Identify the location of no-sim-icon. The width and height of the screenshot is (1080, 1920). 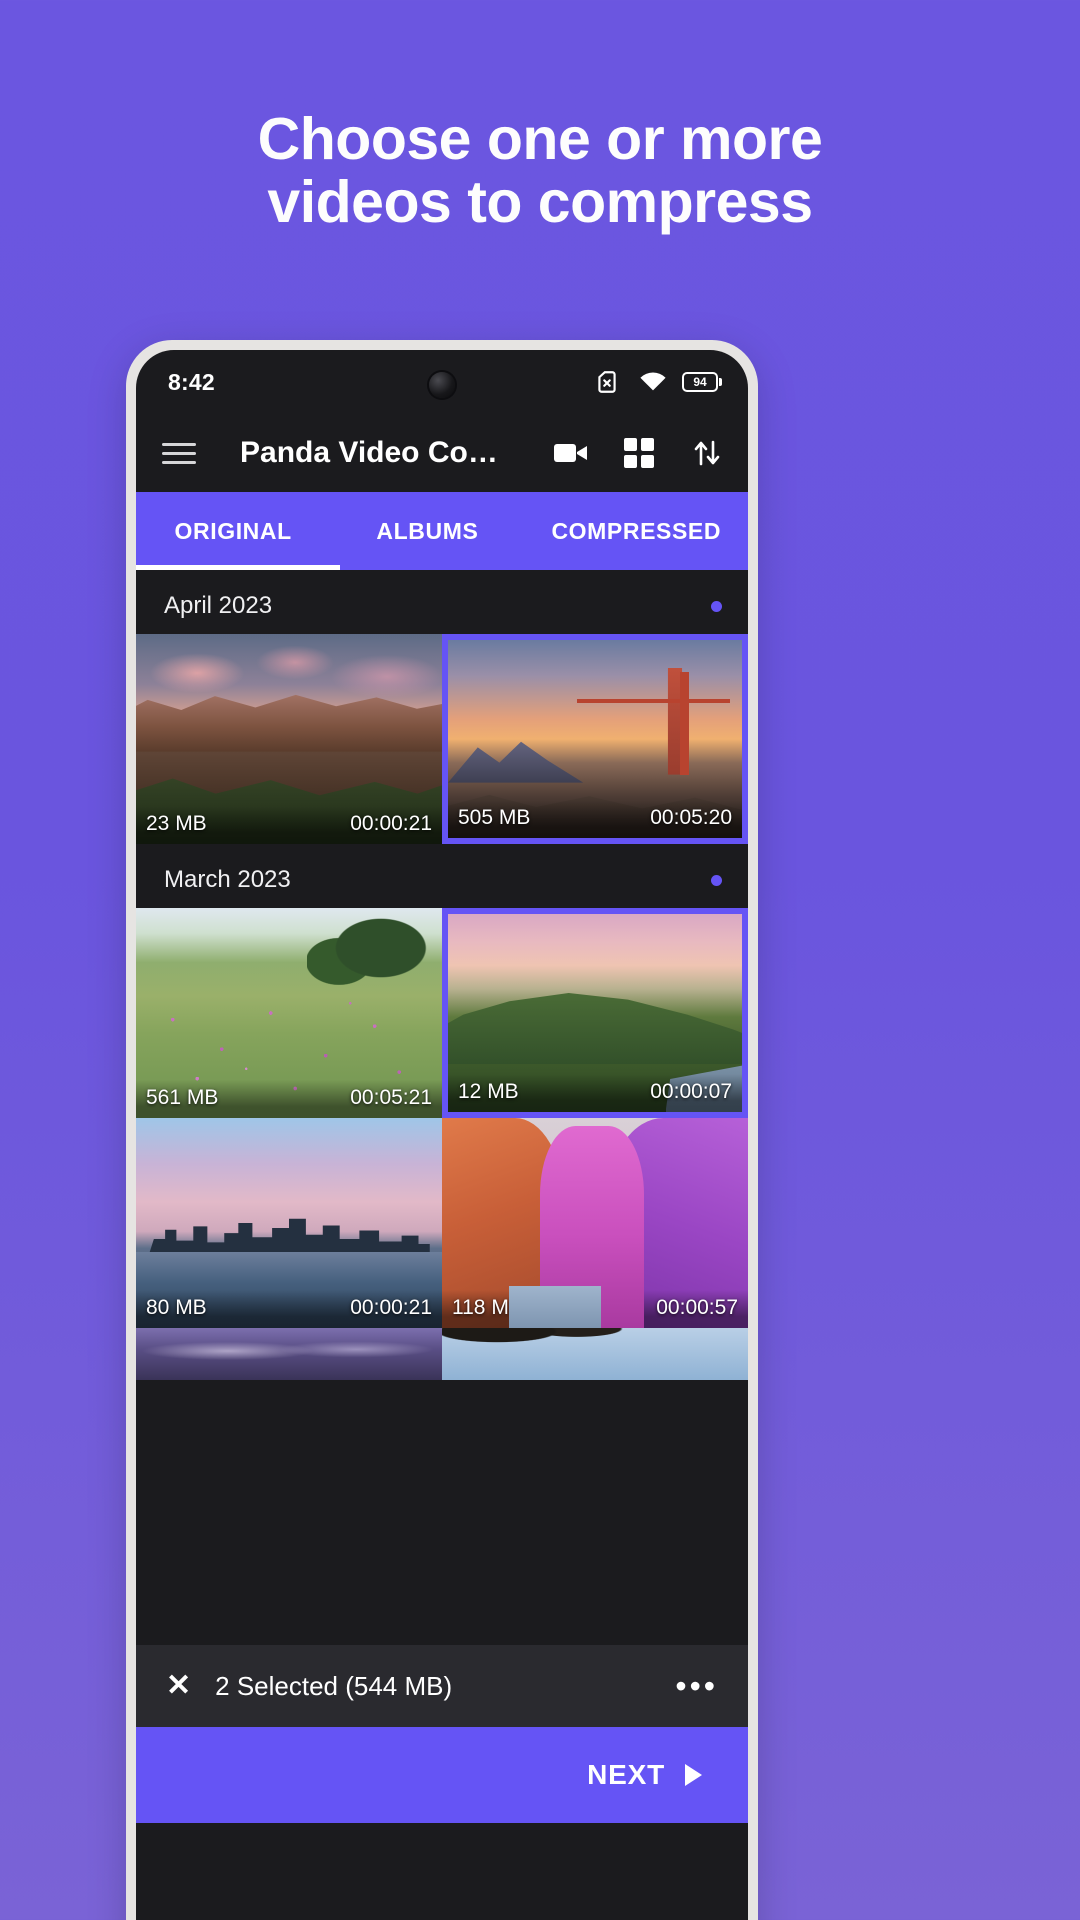
(607, 382).